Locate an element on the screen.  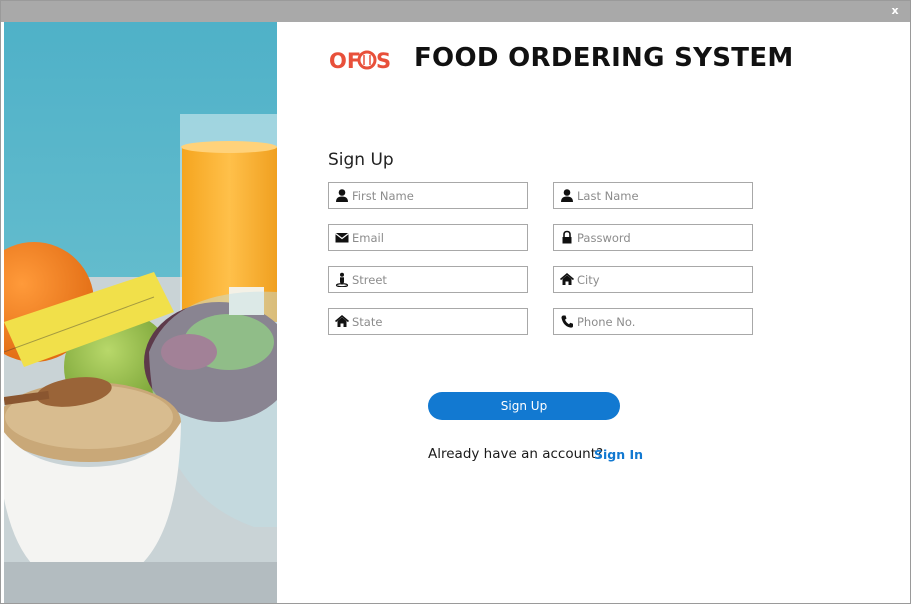
app-title: FOOD ORDERING SYSTEM is located at coordinates (604, 58).